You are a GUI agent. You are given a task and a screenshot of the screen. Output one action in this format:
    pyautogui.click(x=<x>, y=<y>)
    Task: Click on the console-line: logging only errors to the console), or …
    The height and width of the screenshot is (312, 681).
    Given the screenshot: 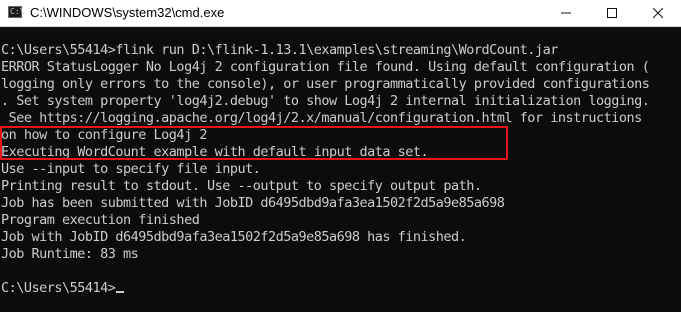 What is the action you would take?
    pyautogui.click(x=325, y=84)
    